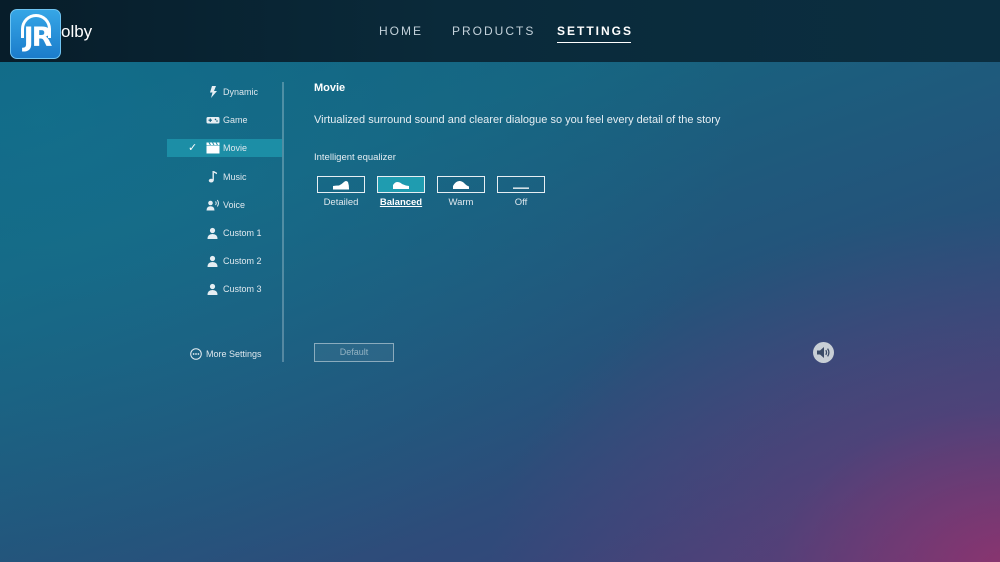  Describe the element at coordinates (241, 92) in the screenshot. I see `sidebar-item-label: Dynamic` at that location.